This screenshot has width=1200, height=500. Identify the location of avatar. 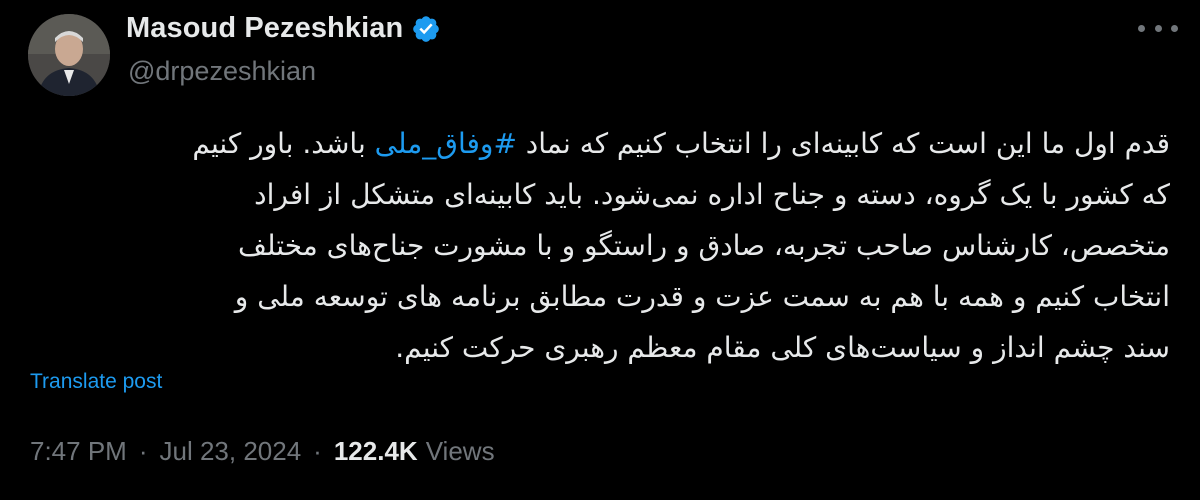
(69, 55).